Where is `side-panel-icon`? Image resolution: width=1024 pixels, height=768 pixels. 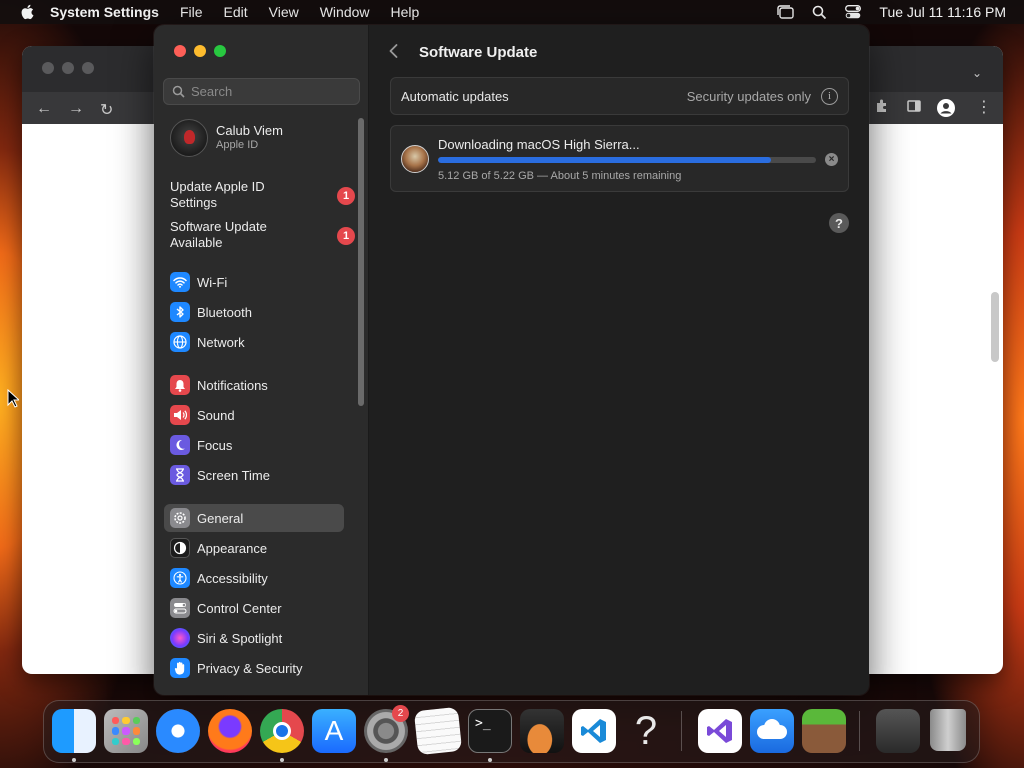 side-panel-icon is located at coordinates (914, 108).